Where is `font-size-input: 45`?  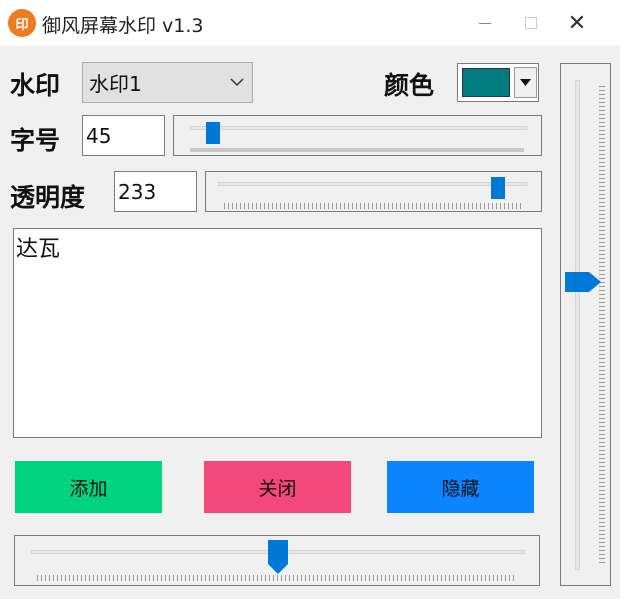
font-size-input: 45 is located at coordinates (123, 135).